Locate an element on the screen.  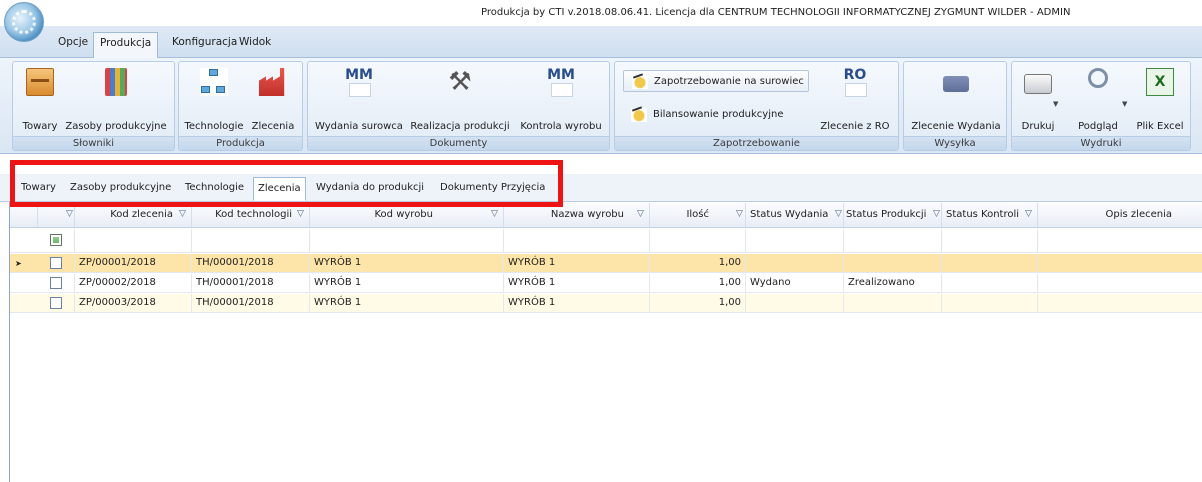
zlecenie-z-ro-button: RO Zlecenie z RO is located at coordinates (855, 99).